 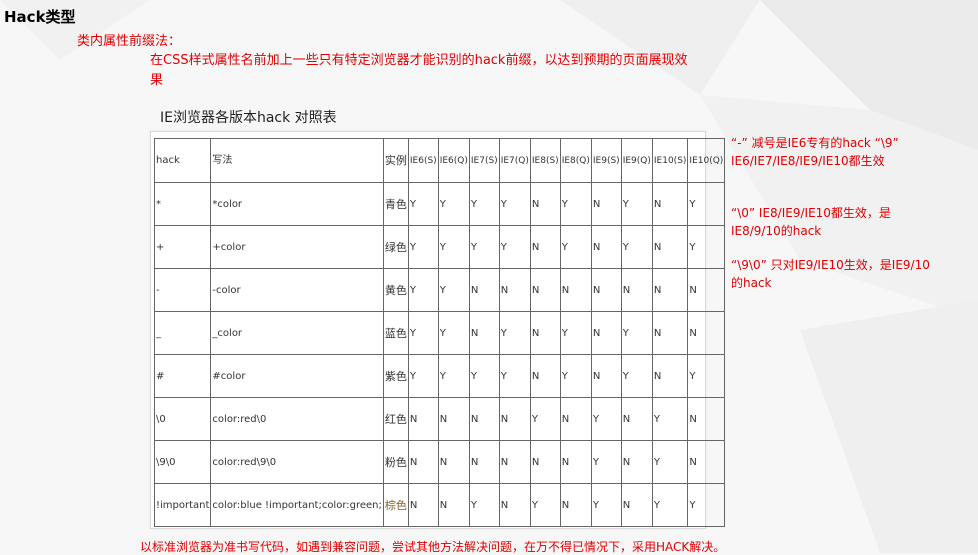 I want to click on table-header-cell: IE7(S), so click(x=484, y=160).